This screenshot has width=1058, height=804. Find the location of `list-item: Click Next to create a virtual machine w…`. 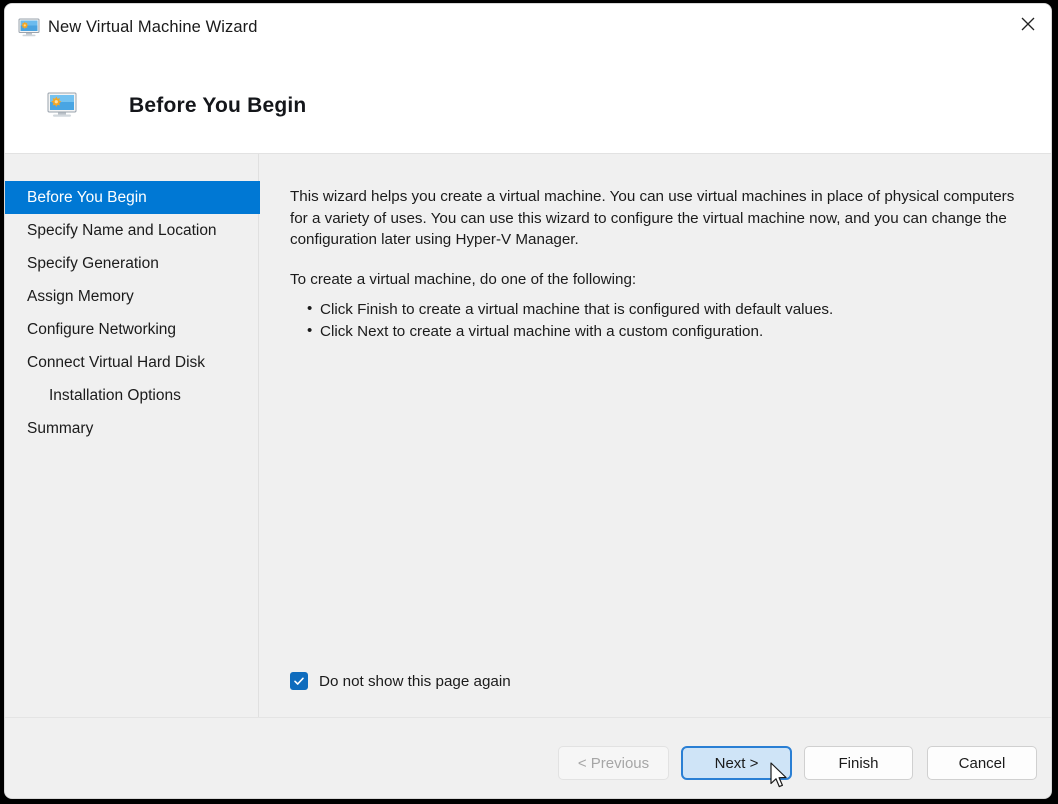

list-item: Click Next to create a virtual machine w… is located at coordinates (661, 331).